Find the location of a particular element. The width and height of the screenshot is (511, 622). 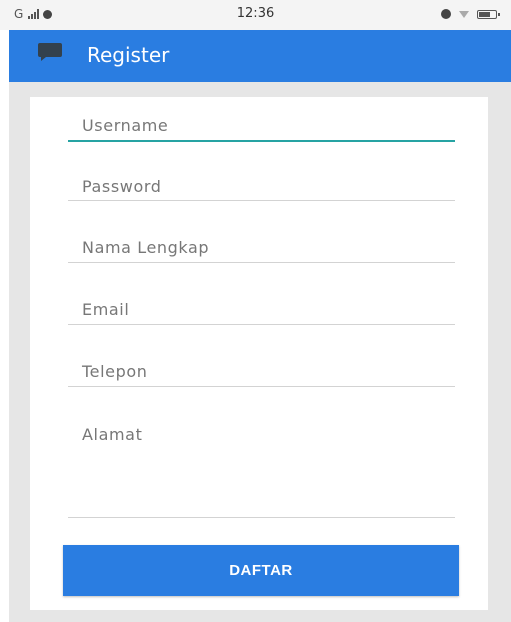

email-field: Email is located at coordinates (261, 312).